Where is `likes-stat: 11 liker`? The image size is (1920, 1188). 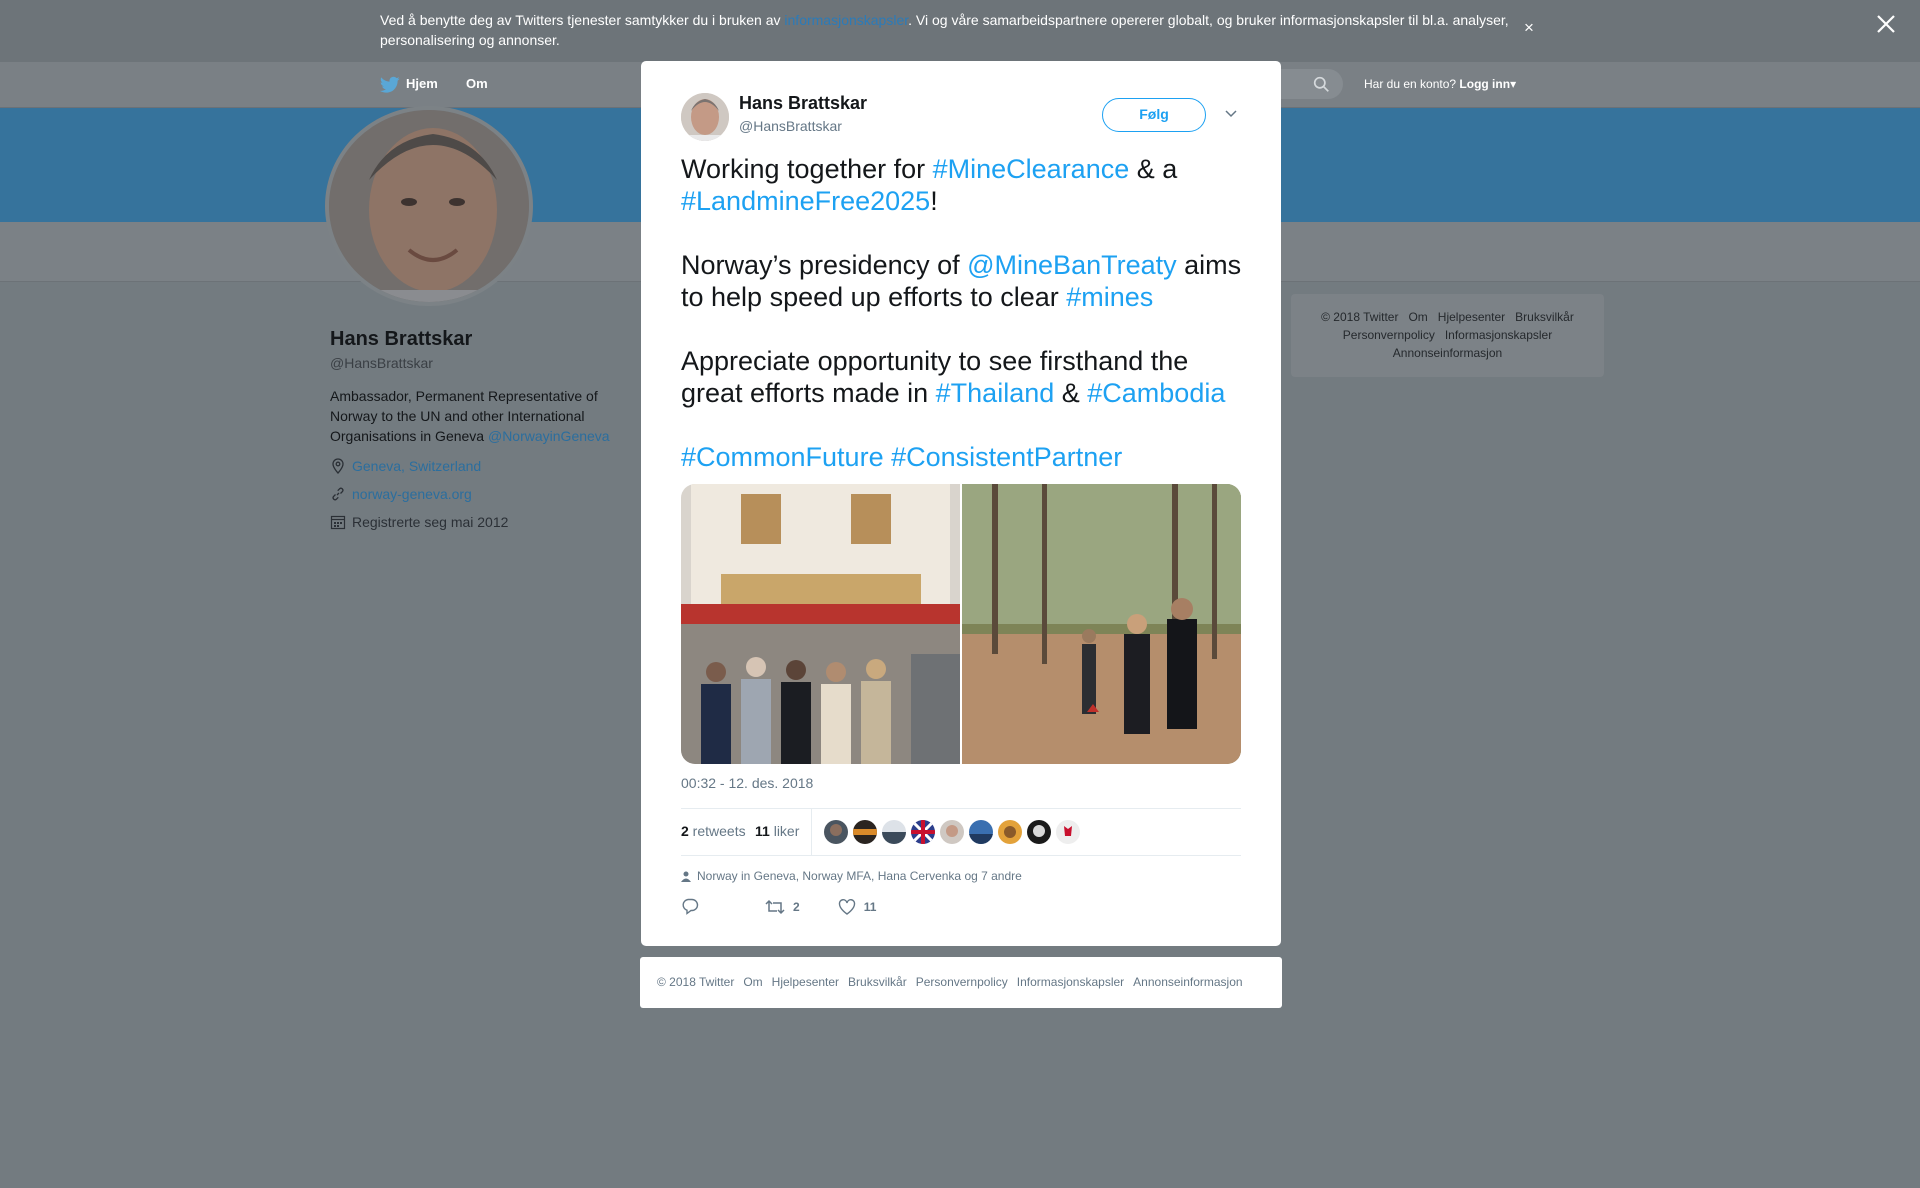
likes-stat: 11 liker is located at coordinates (777, 831).